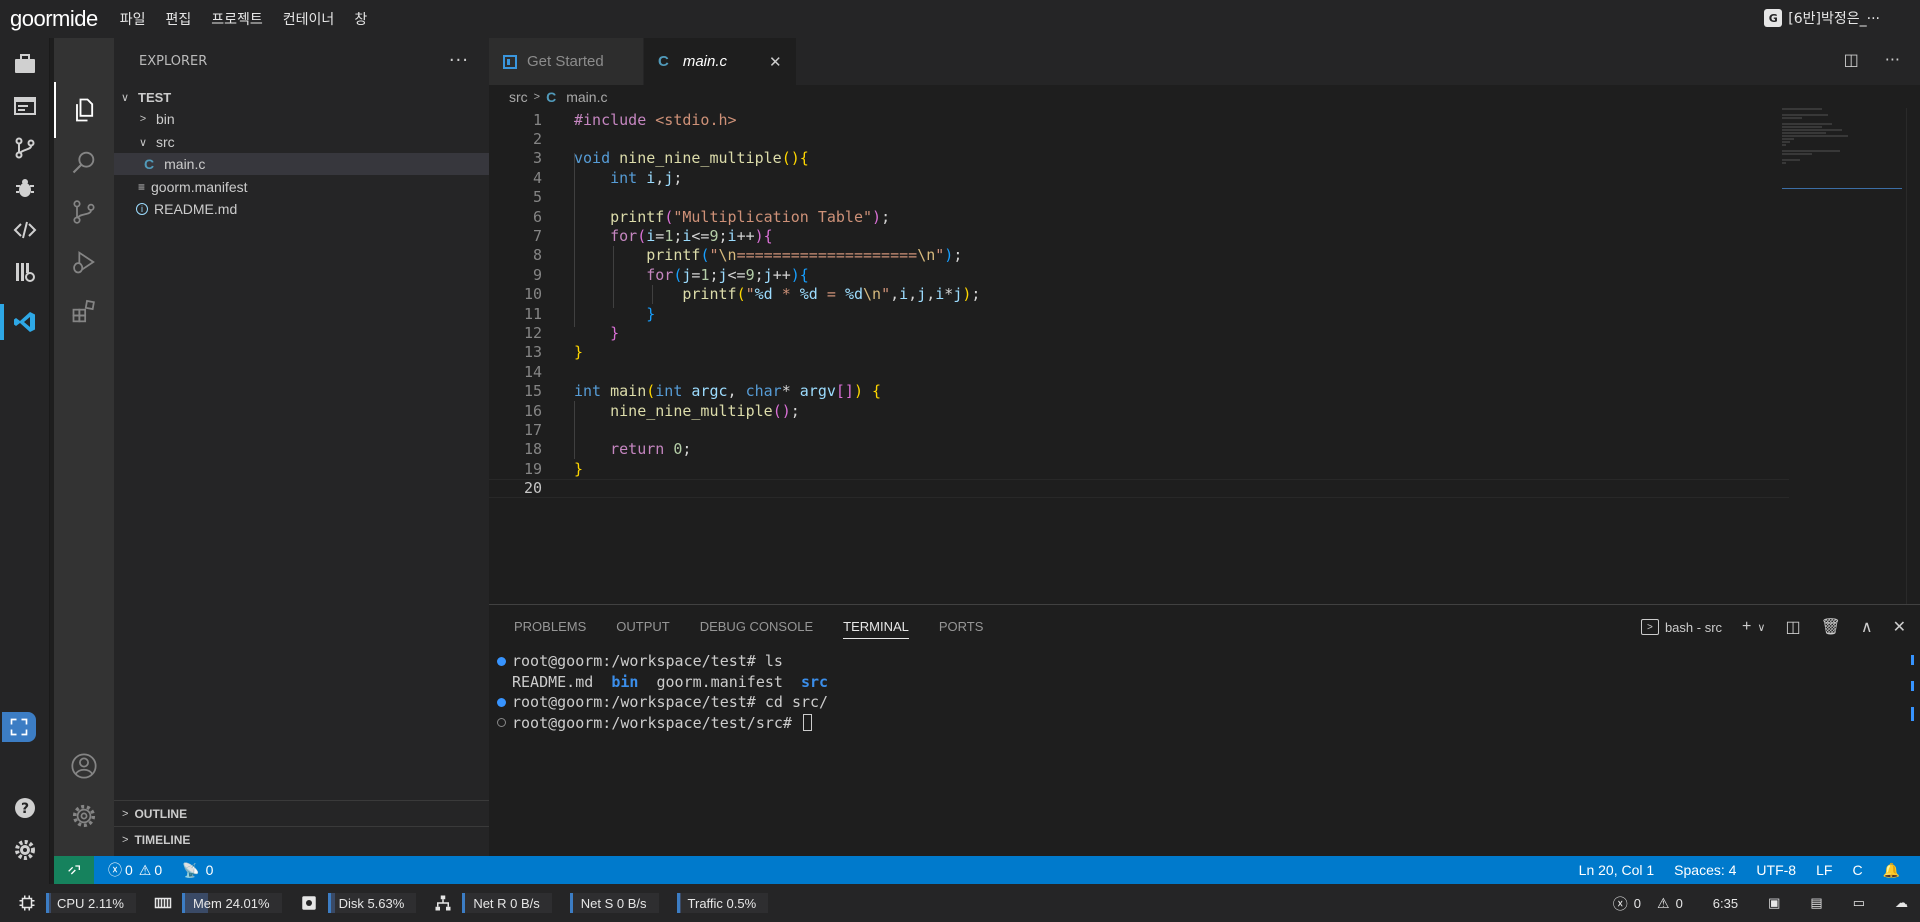 This screenshot has width=1920, height=922. What do you see at coordinates (443, 903) in the screenshot?
I see `network-icon` at bounding box center [443, 903].